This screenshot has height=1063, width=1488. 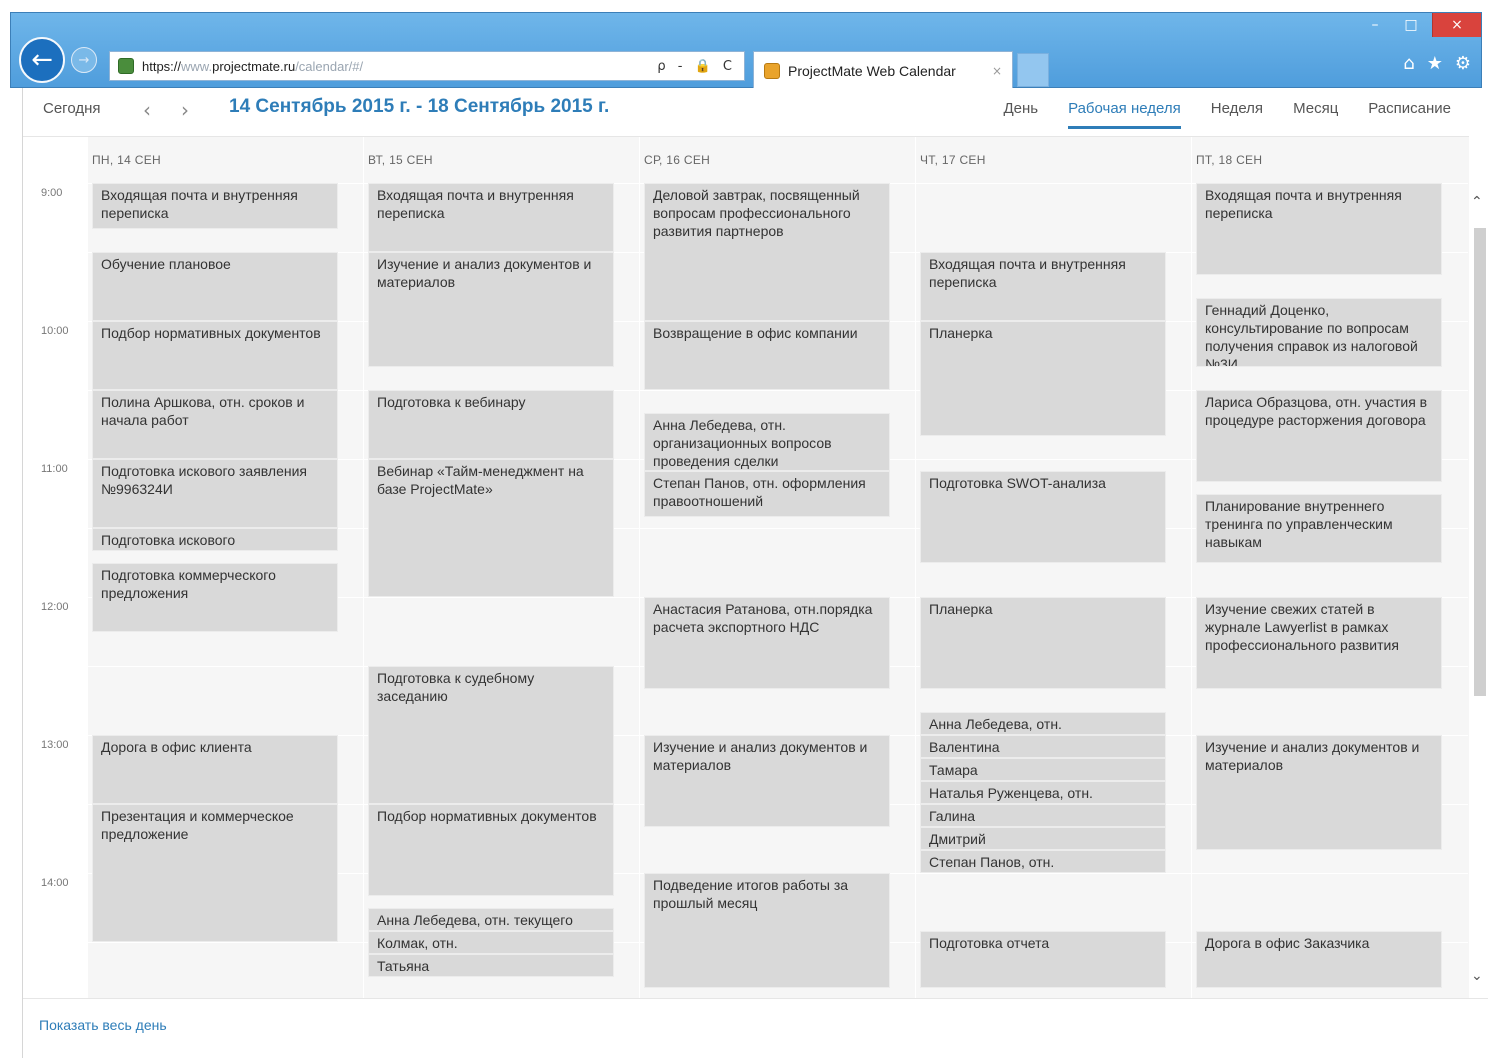 I want to click on scrollbar-thumb, so click(x=1480, y=462).